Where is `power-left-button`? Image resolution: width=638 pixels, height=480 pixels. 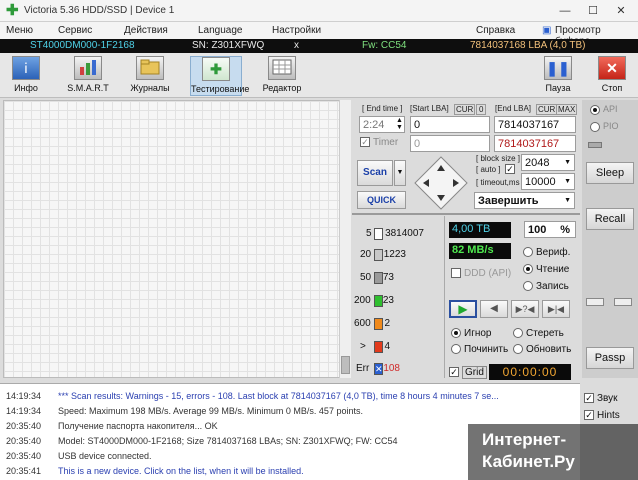
power-left-button is located at coordinates (595, 302).